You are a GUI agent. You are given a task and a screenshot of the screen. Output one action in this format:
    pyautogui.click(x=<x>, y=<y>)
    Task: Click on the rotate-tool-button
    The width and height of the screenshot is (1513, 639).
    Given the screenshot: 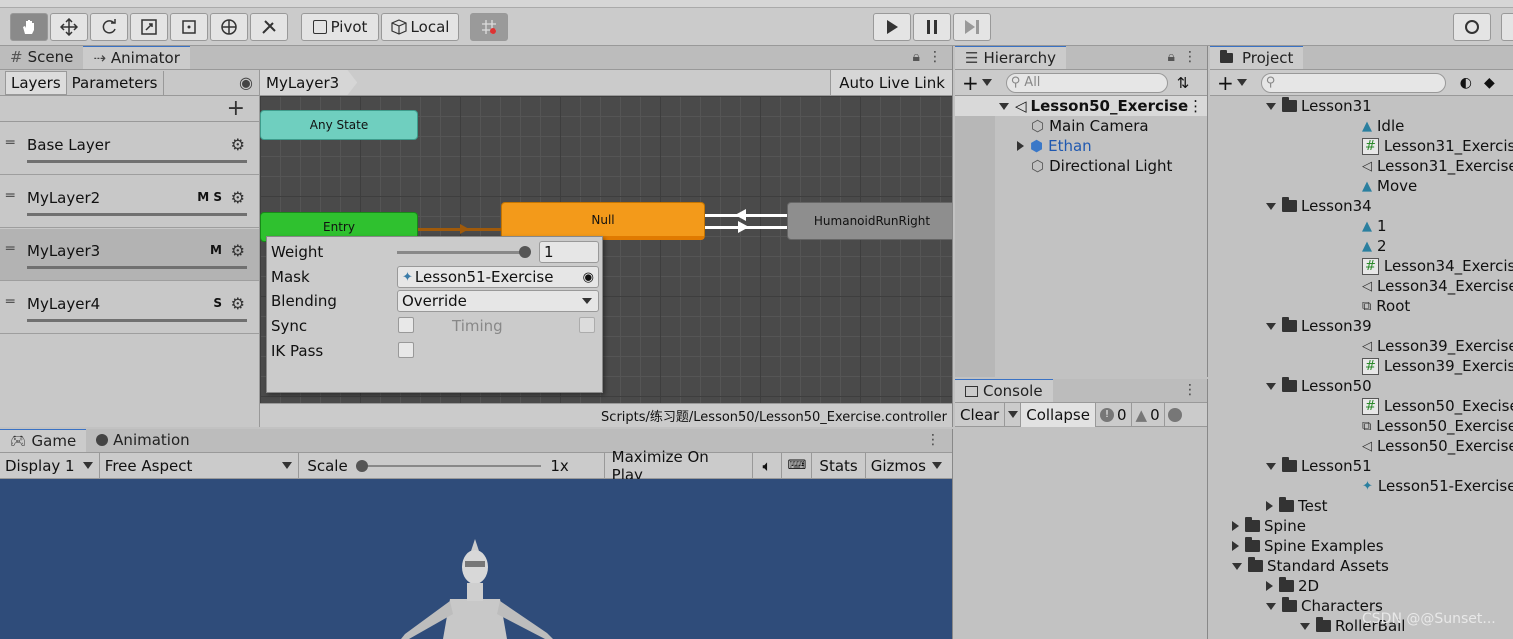 What is the action you would take?
    pyautogui.click(x=109, y=27)
    